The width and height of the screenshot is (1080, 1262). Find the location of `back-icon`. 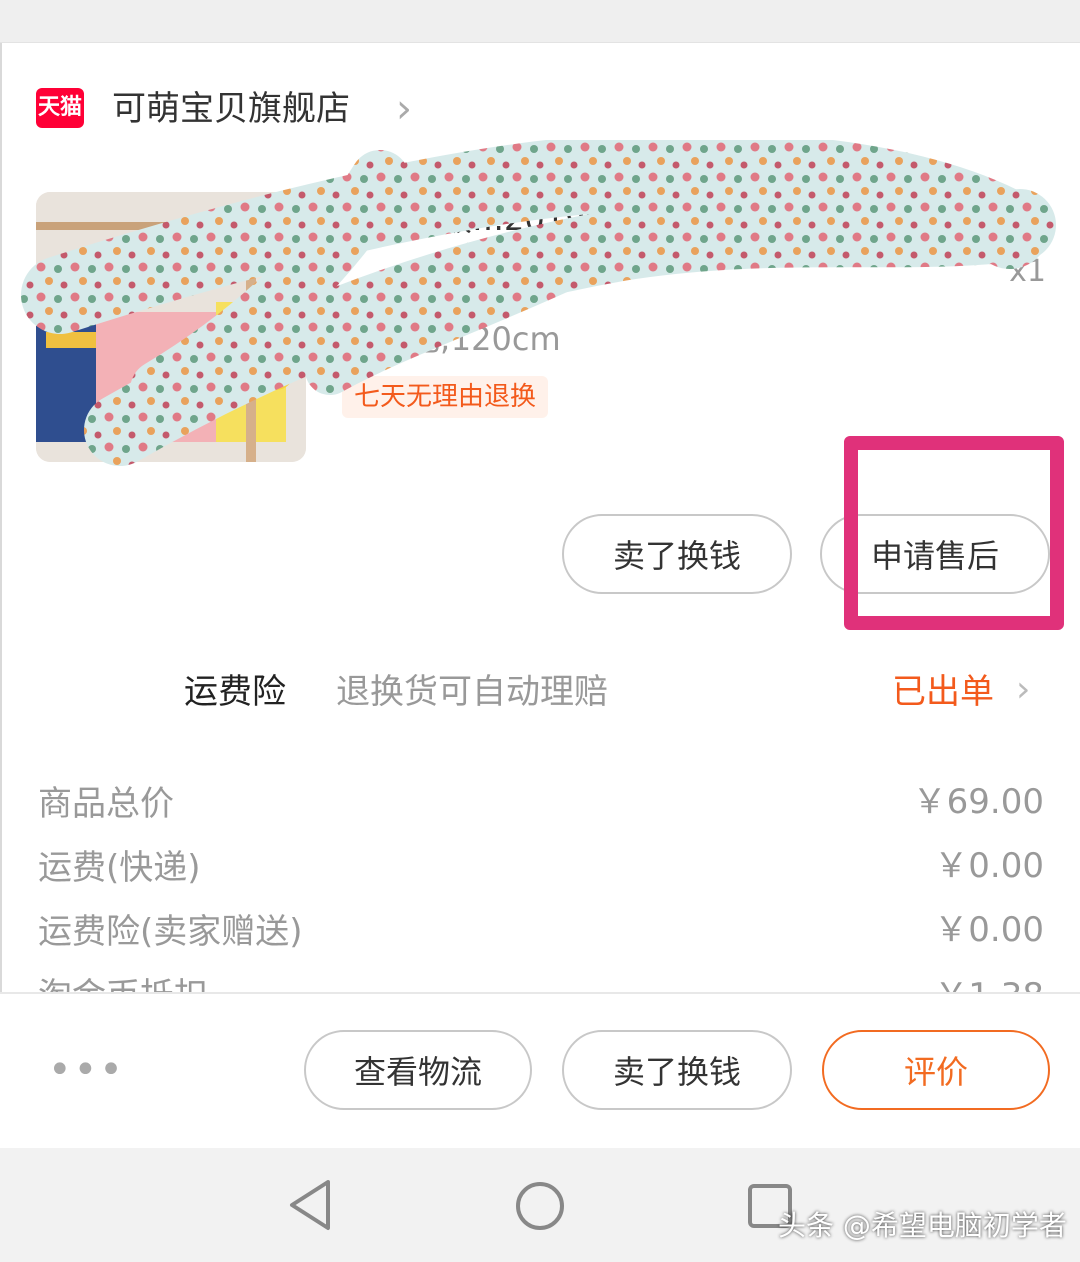

back-icon is located at coordinates (310, 1205).